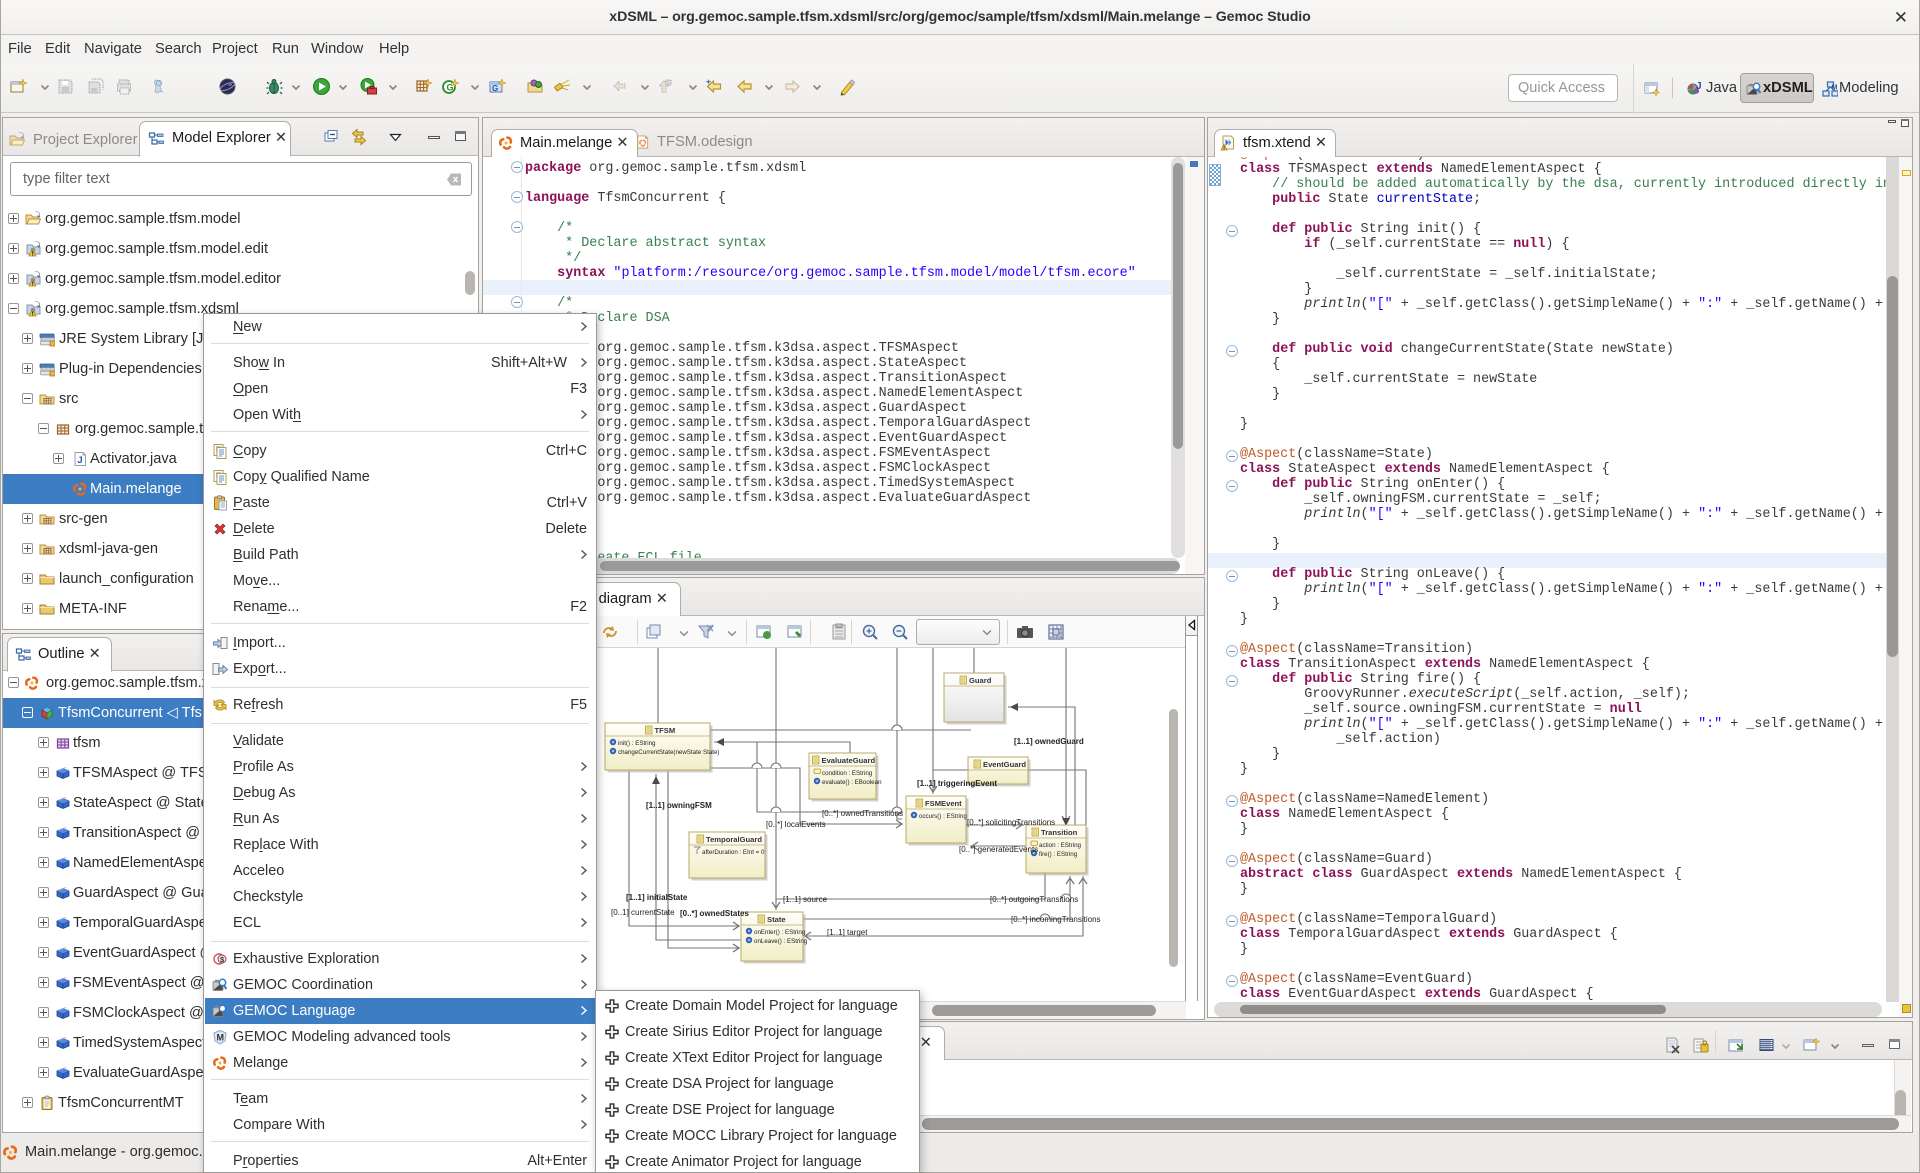 Image resolution: width=1920 pixels, height=1173 pixels. What do you see at coordinates (980, 680) in the screenshot?
I see `svg-text: Guard` at bounding box center [980, 680].